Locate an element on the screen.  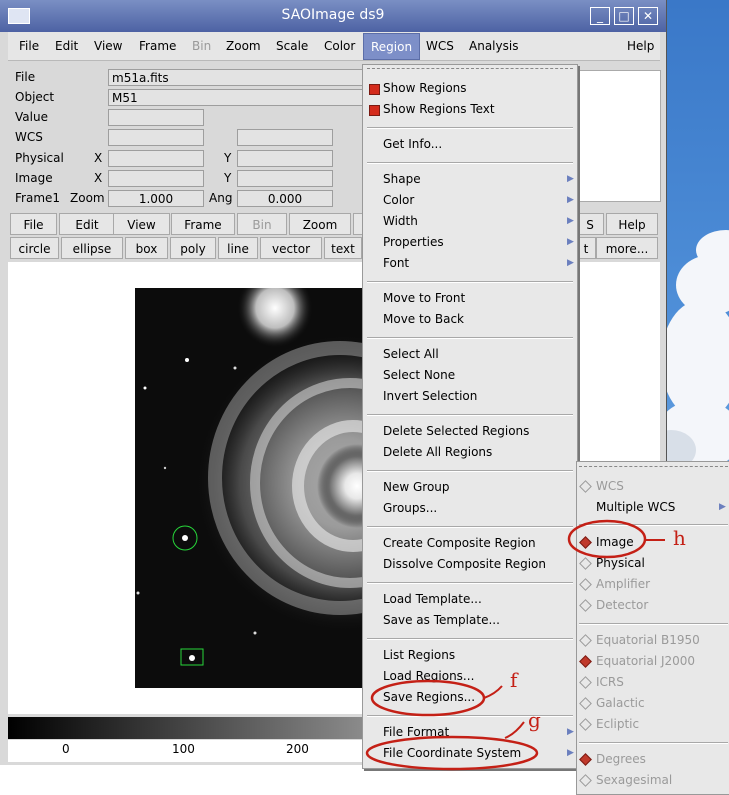
annotation-label-h: h is located at coordinates (679, 538).